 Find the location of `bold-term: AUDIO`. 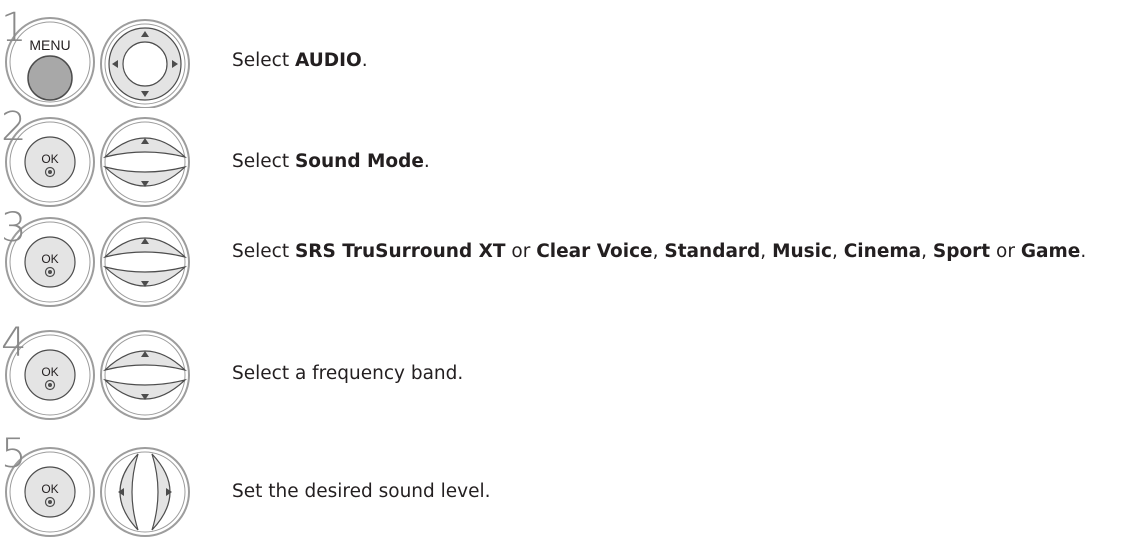

bold-term: AUDIO is located at coordinates (328, 60).